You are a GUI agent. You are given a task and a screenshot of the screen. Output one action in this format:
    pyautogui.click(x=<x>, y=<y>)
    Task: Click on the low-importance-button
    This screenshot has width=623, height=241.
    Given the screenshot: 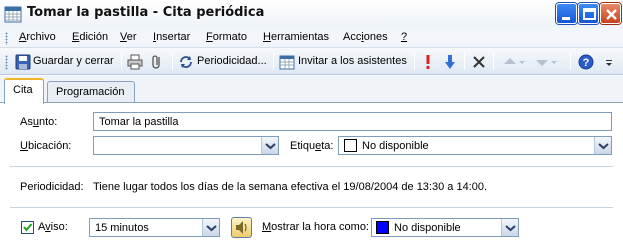 What is the action you would take?
    pyautogui.click(x=450, y=62)
    